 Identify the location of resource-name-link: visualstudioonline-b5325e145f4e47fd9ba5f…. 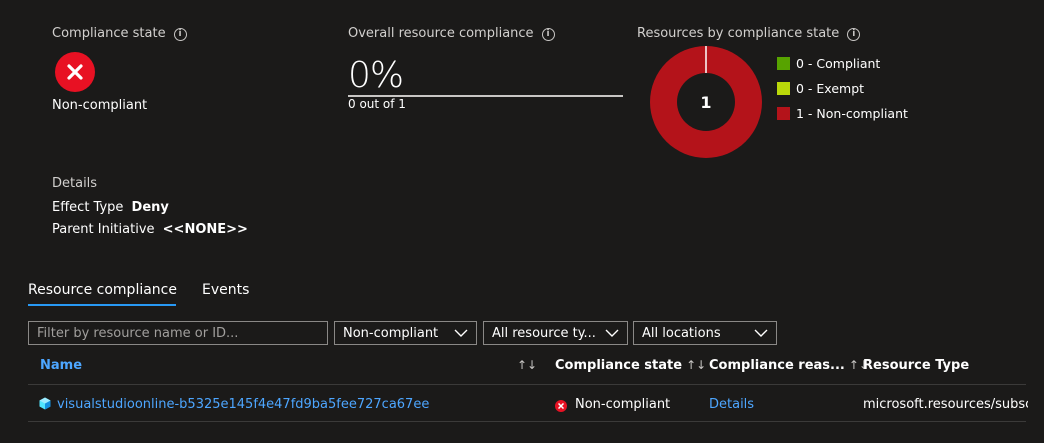
(243, 404).